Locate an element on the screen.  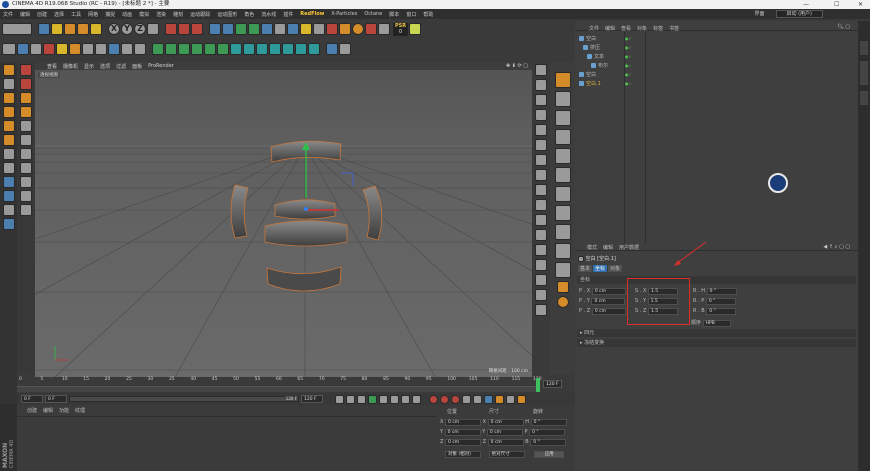
snap-icon is located at coordinates (114, 49).